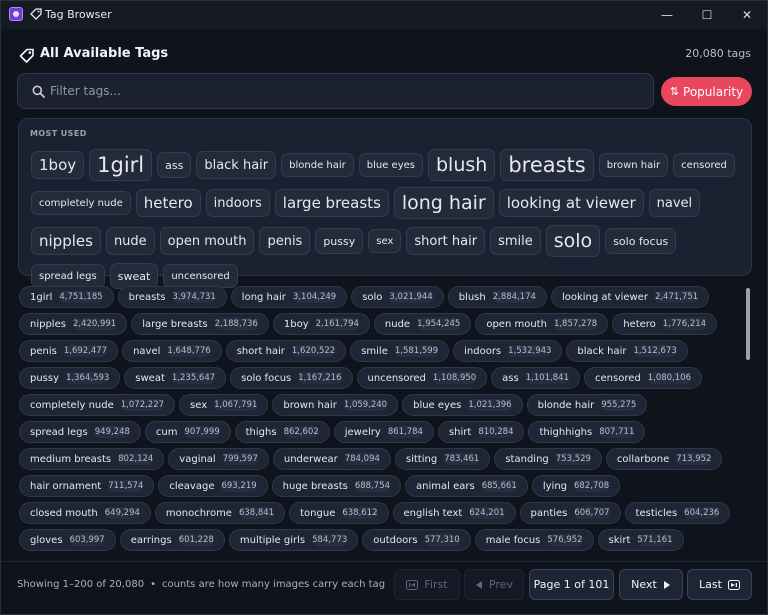  What do you see at coordinates (494, 584) in the screenshot?
I see `prev-page-button: Prev` at bounding box center [494, 584].